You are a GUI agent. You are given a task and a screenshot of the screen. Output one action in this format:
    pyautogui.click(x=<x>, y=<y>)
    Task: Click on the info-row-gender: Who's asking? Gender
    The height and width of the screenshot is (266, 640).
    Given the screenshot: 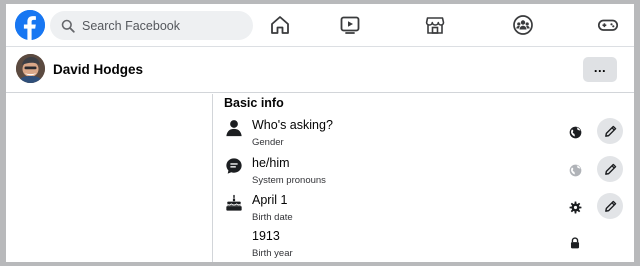 What is the action you would take?
    pyautogui.click(x=424, y=135)
    